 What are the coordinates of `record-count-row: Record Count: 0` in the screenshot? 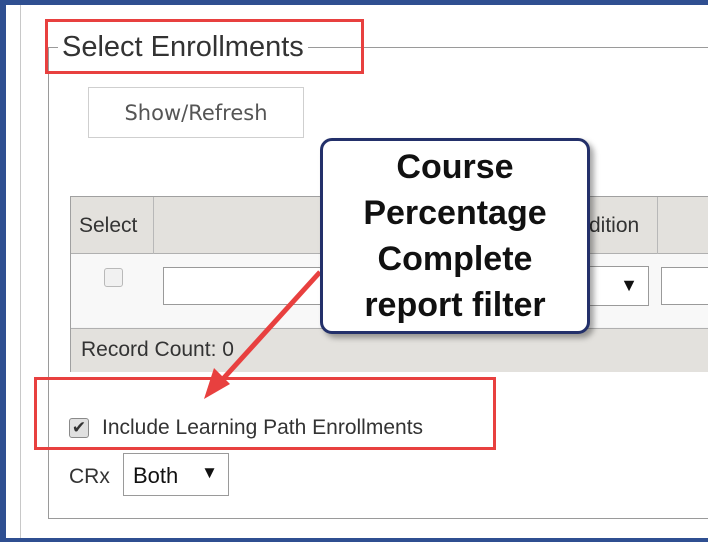 It's located at (389, 350).